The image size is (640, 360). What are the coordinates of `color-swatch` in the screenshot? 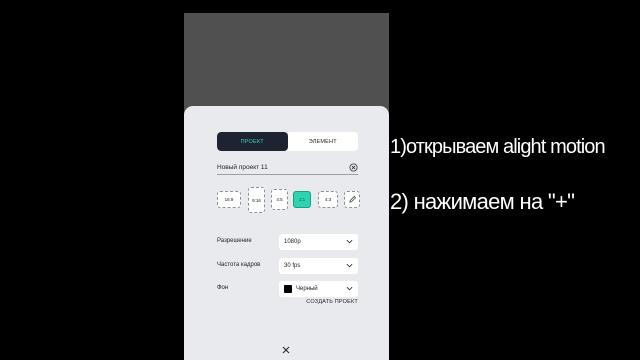 It's located at (288, 289).